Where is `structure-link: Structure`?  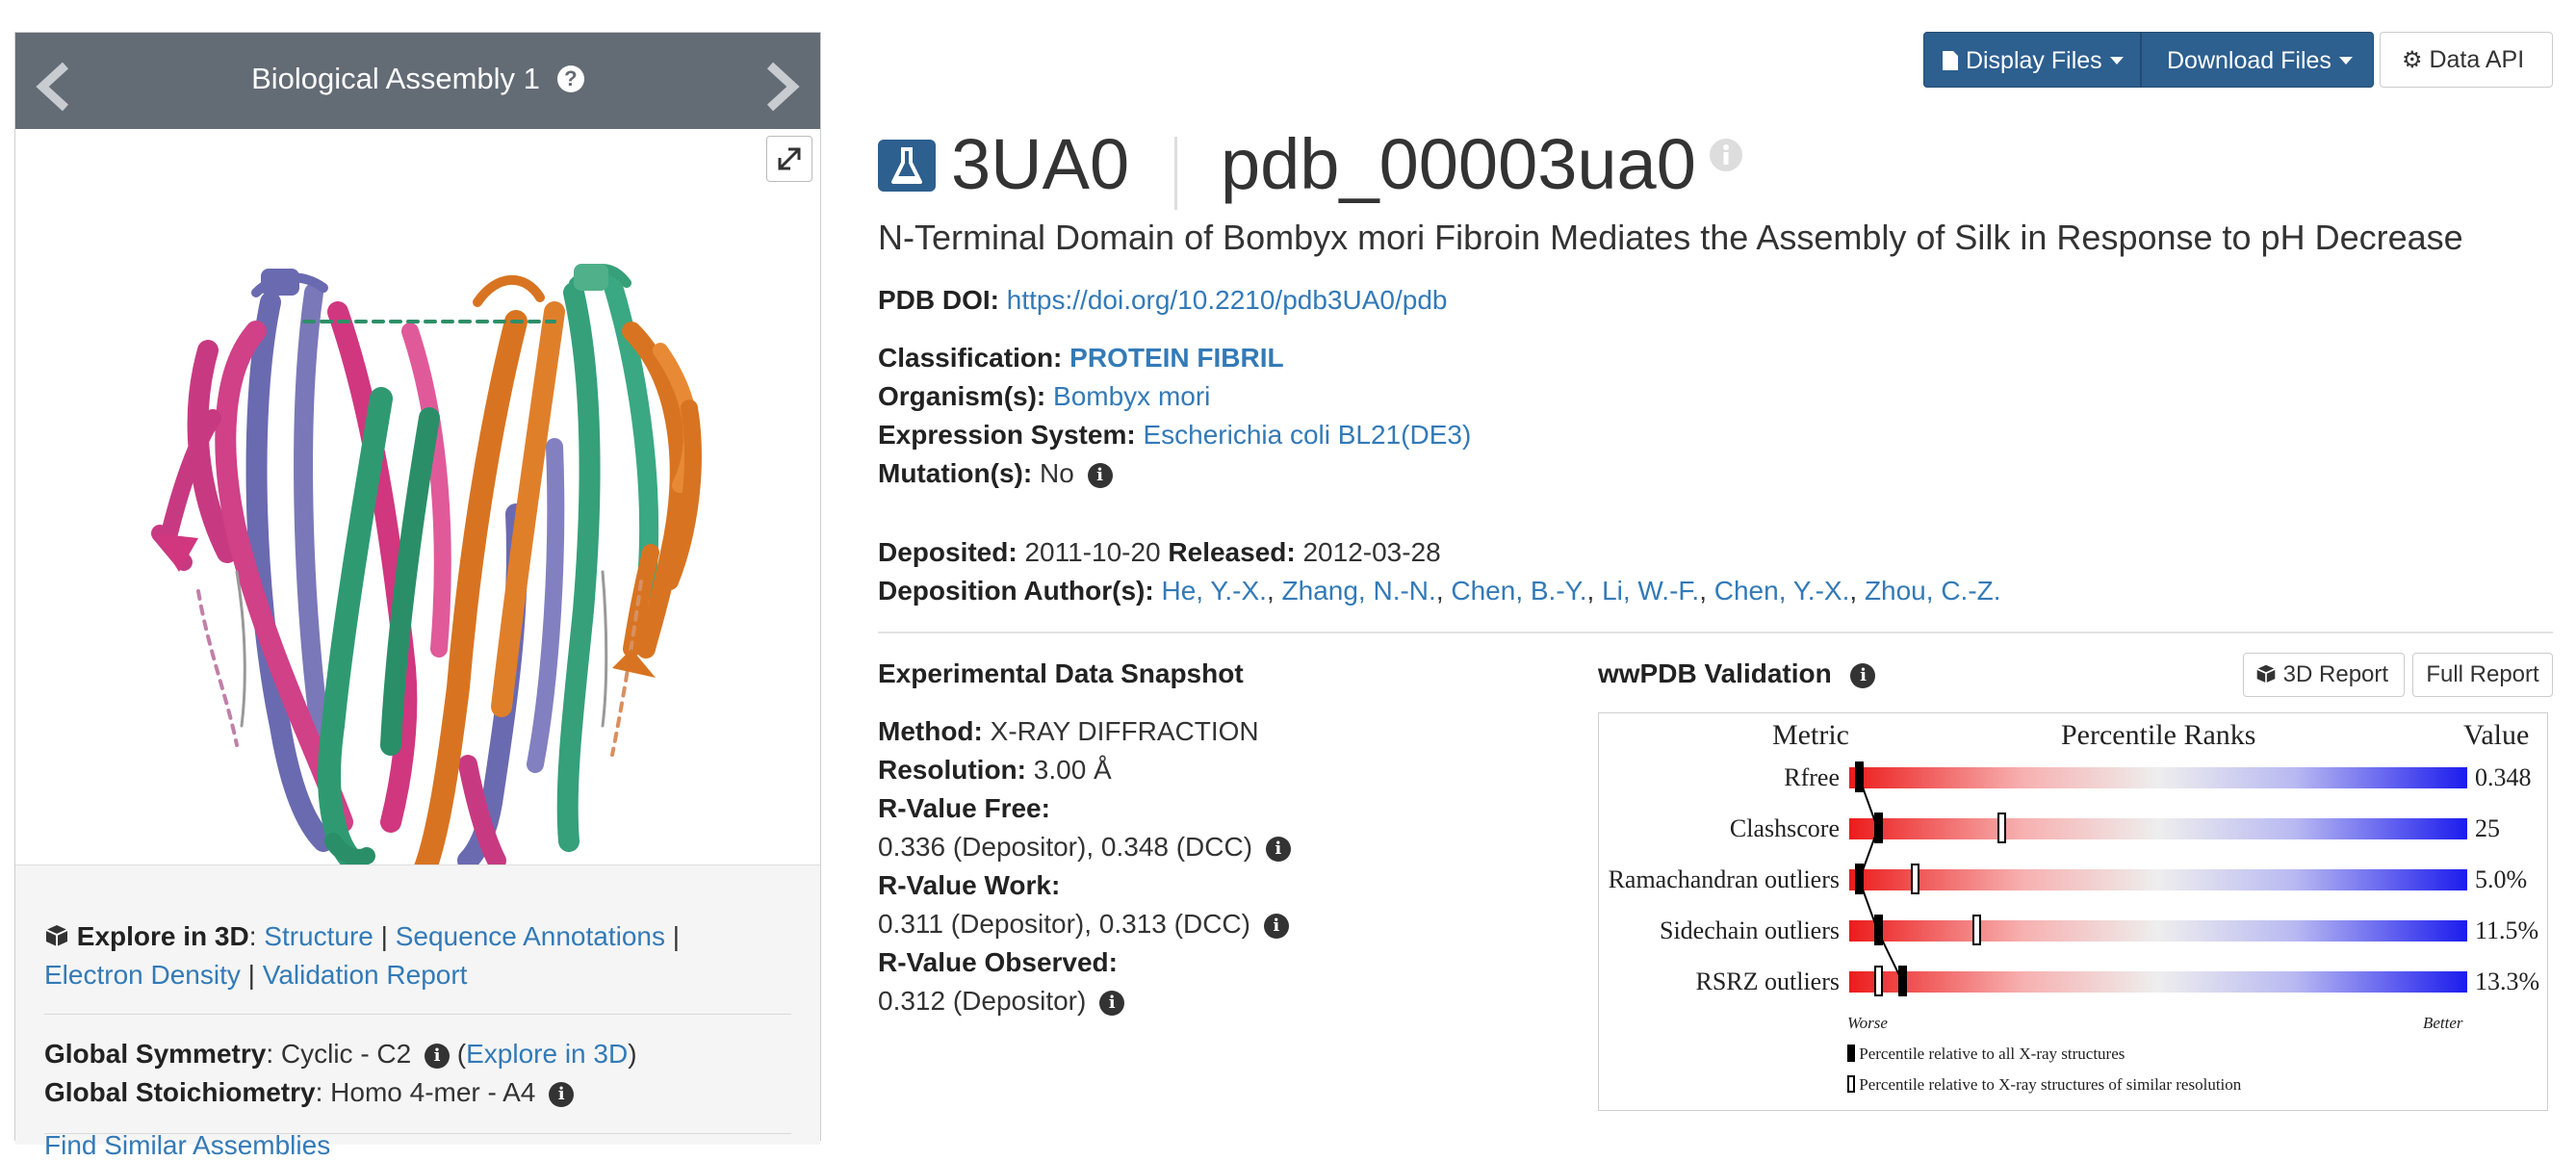
structure-link: Structure is located at coordinates (319, 936).